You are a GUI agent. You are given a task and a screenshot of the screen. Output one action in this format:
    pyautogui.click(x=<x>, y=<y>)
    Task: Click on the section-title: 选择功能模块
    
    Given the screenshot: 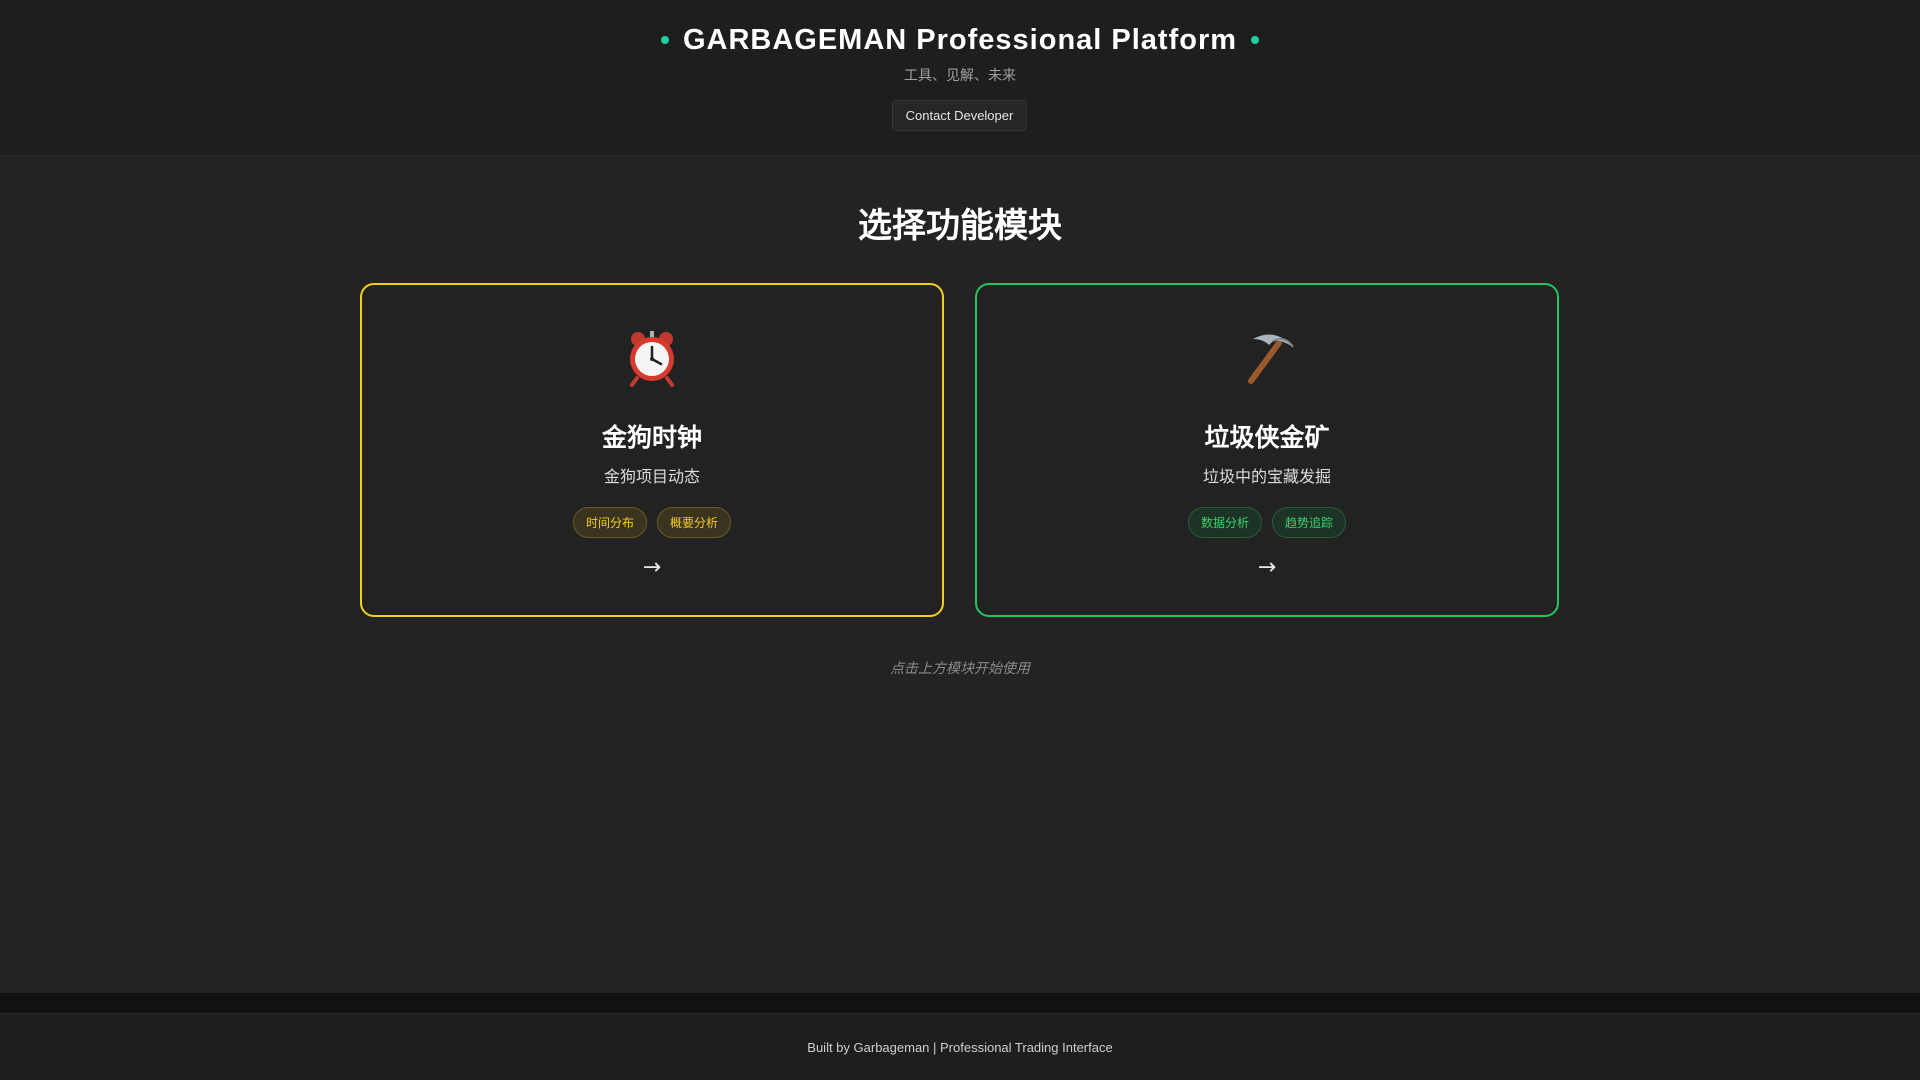 What is the action you would take?
    pyautogui.click(x=960, y=226)
    